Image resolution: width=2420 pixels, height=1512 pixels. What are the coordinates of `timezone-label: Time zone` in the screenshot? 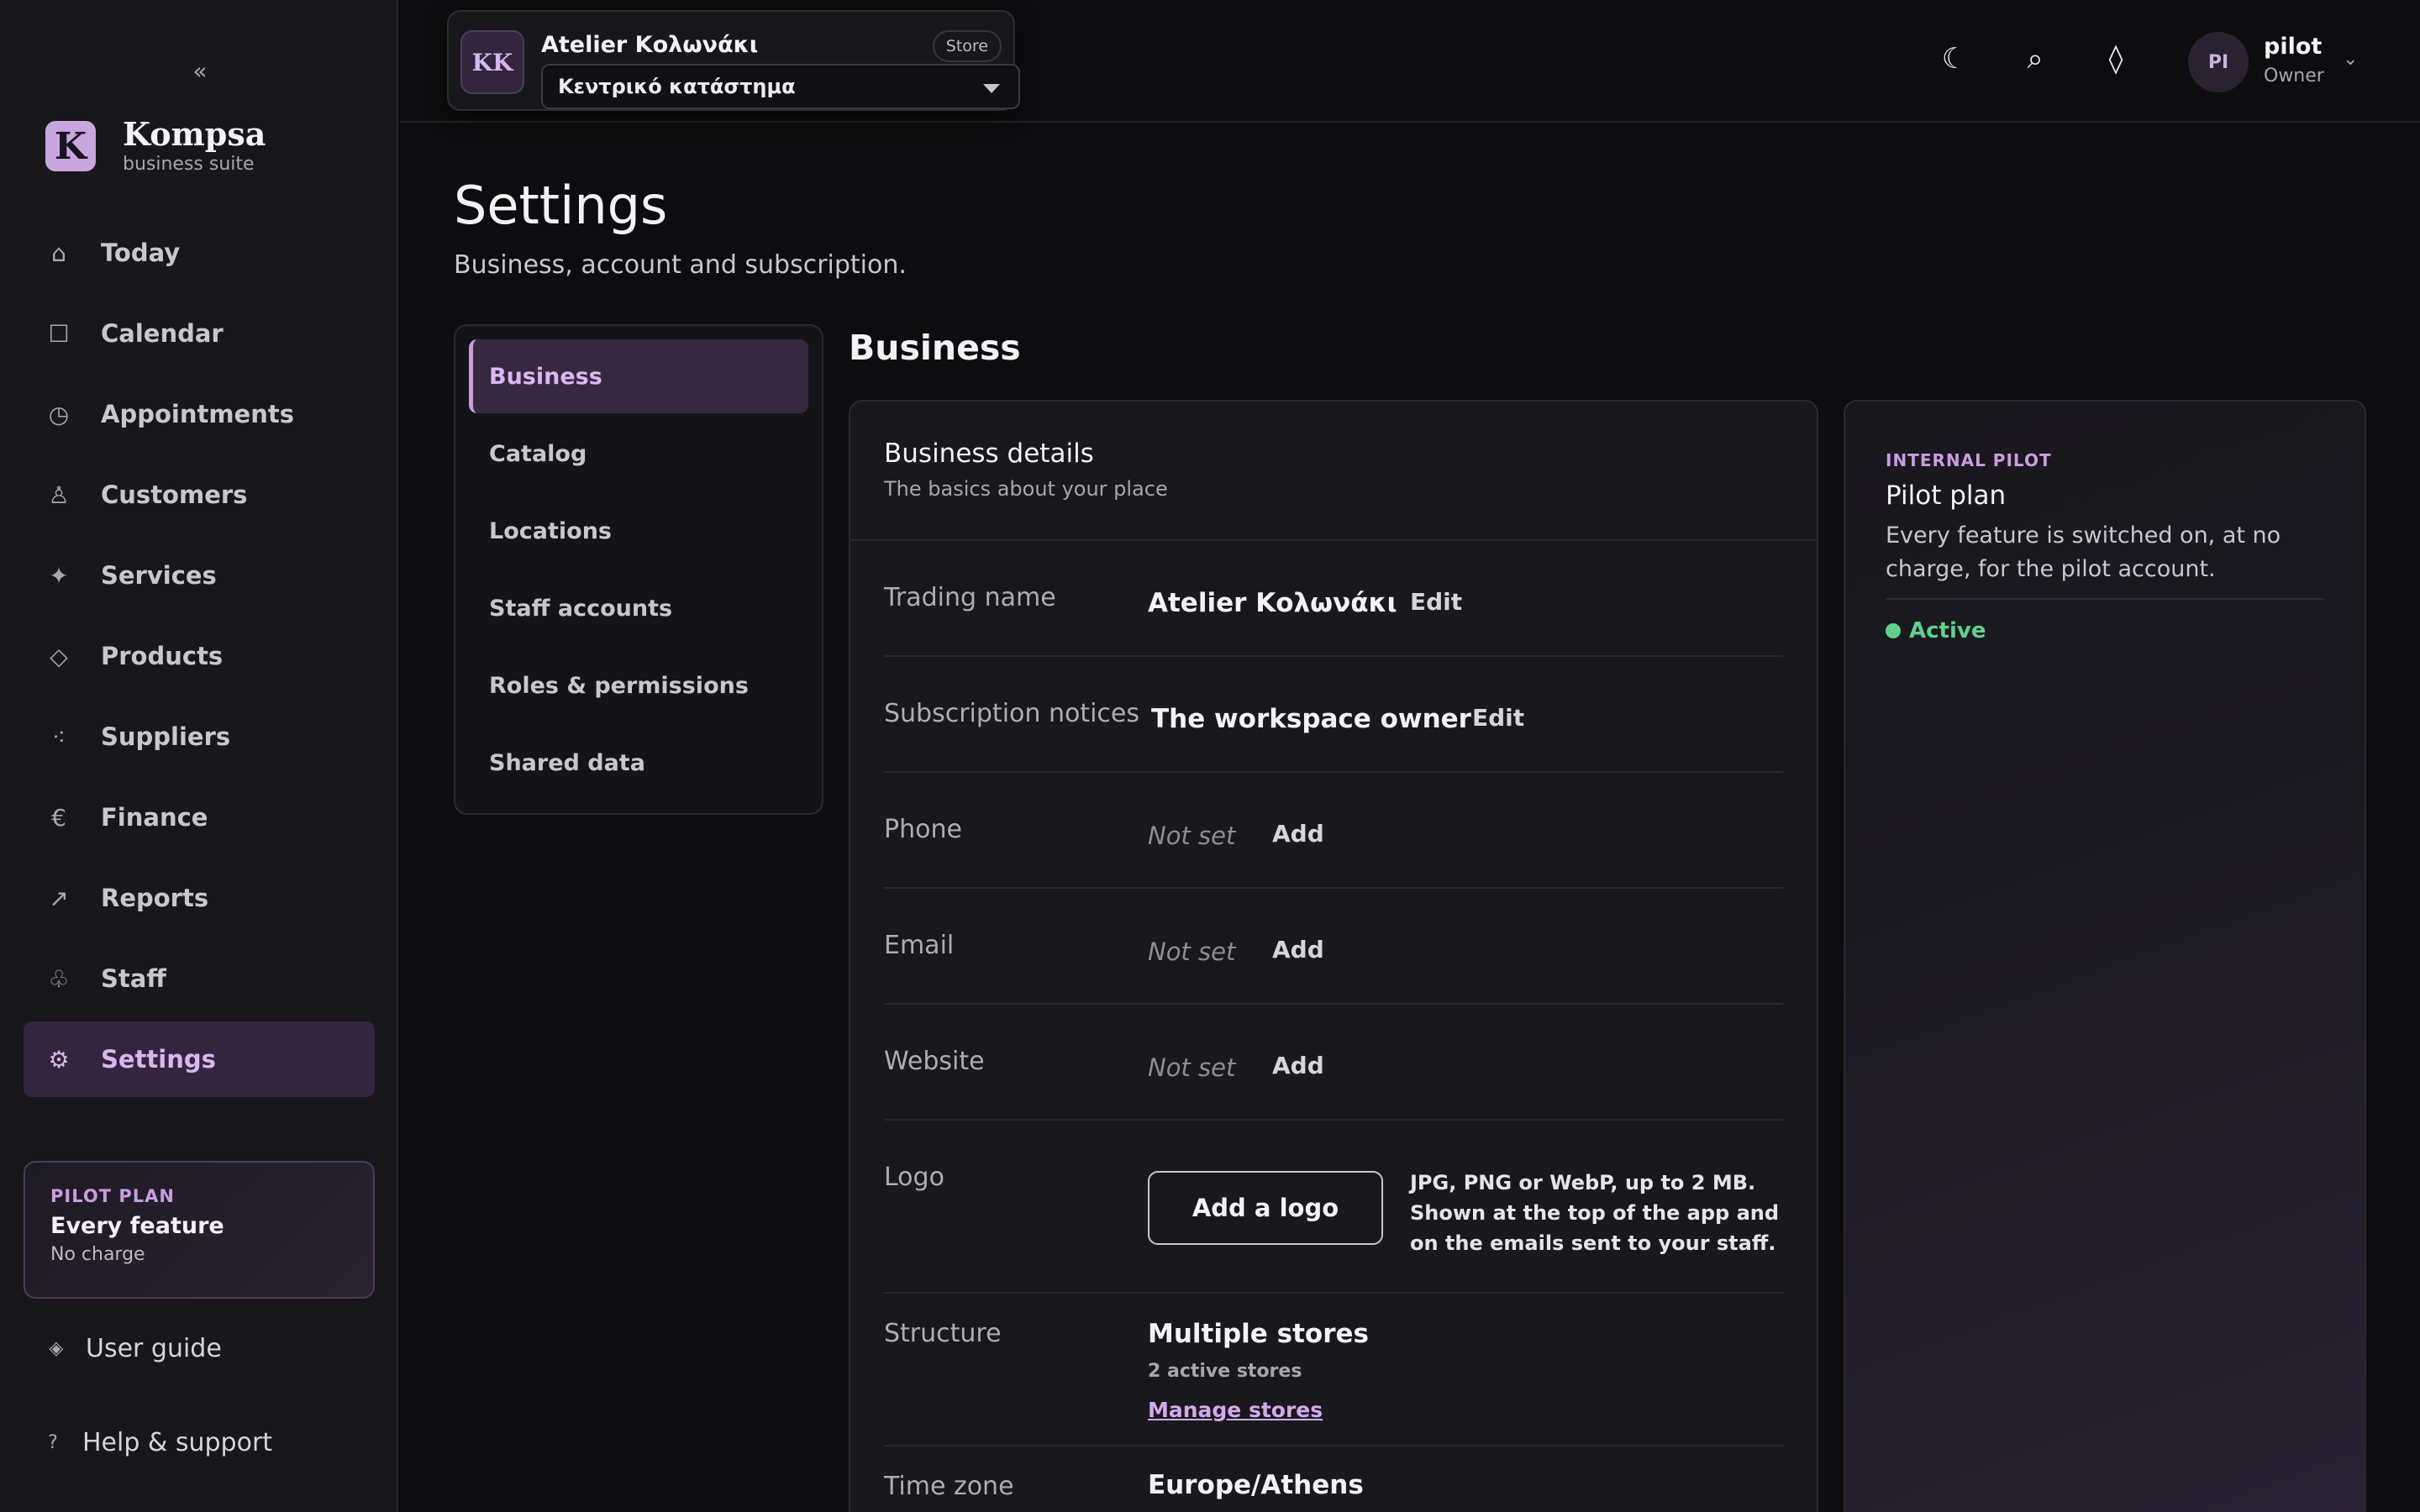 It's located at (949, 1486).